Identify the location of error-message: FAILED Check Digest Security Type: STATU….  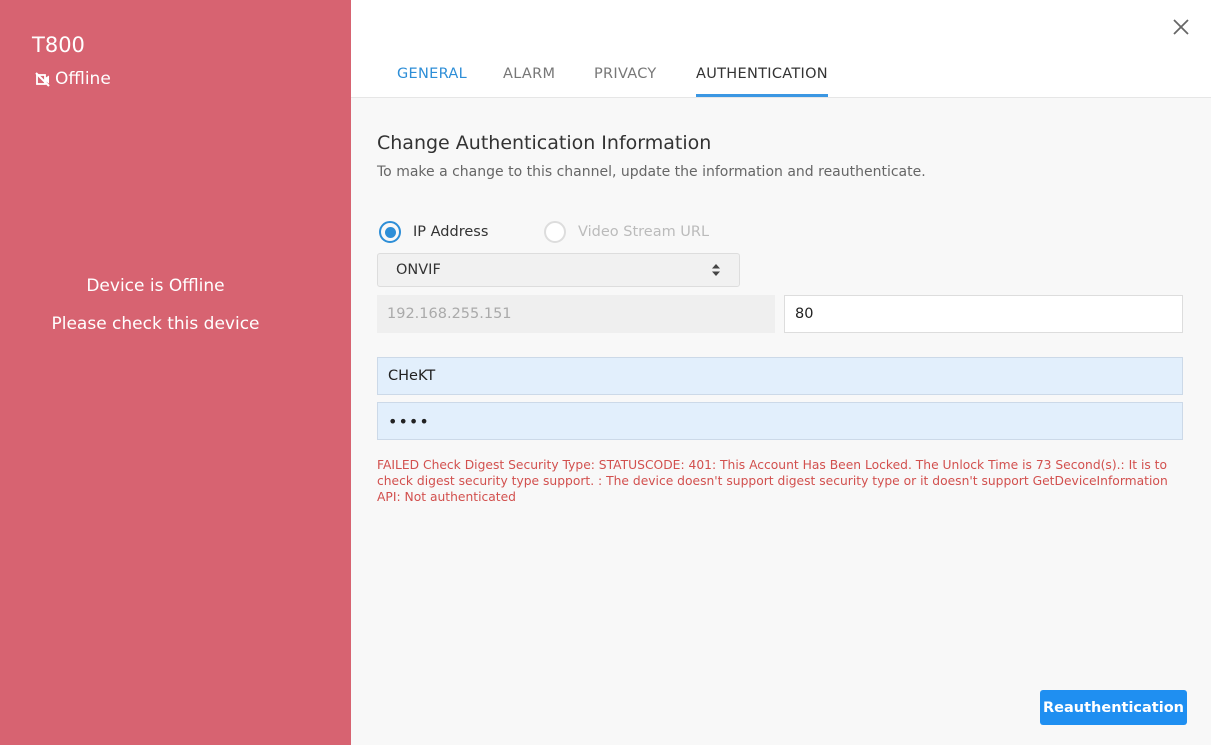
(772, 481).